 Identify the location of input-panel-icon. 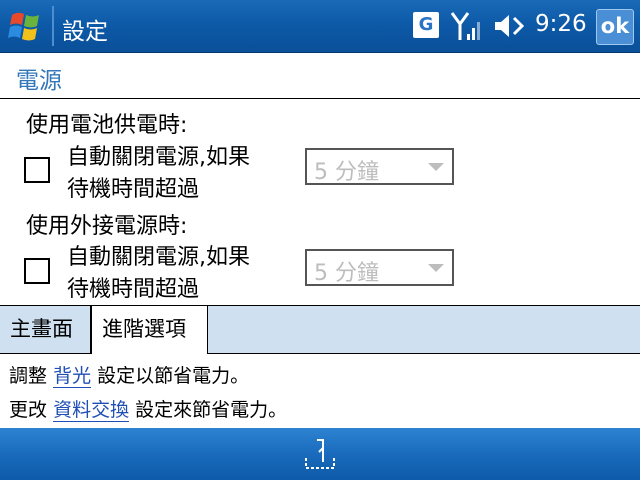
(320, 454).